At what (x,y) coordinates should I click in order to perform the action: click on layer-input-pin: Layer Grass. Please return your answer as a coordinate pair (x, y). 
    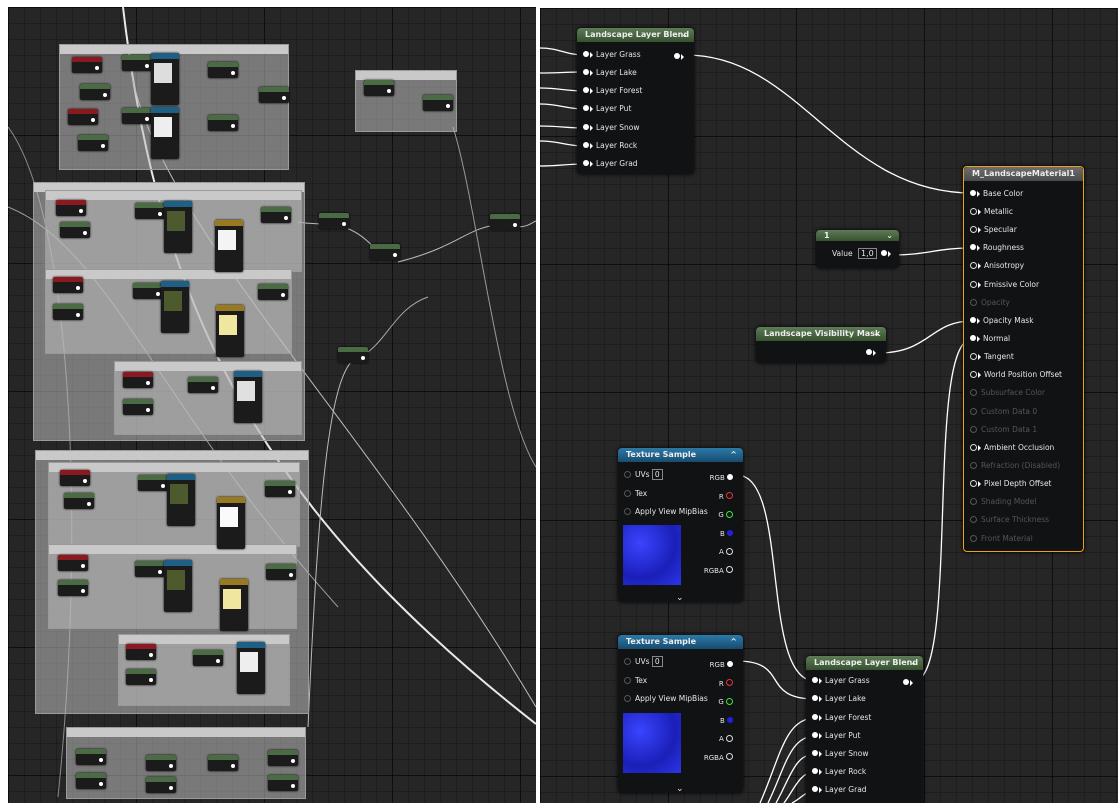
    Looking at the image, I should click on (841, 681).